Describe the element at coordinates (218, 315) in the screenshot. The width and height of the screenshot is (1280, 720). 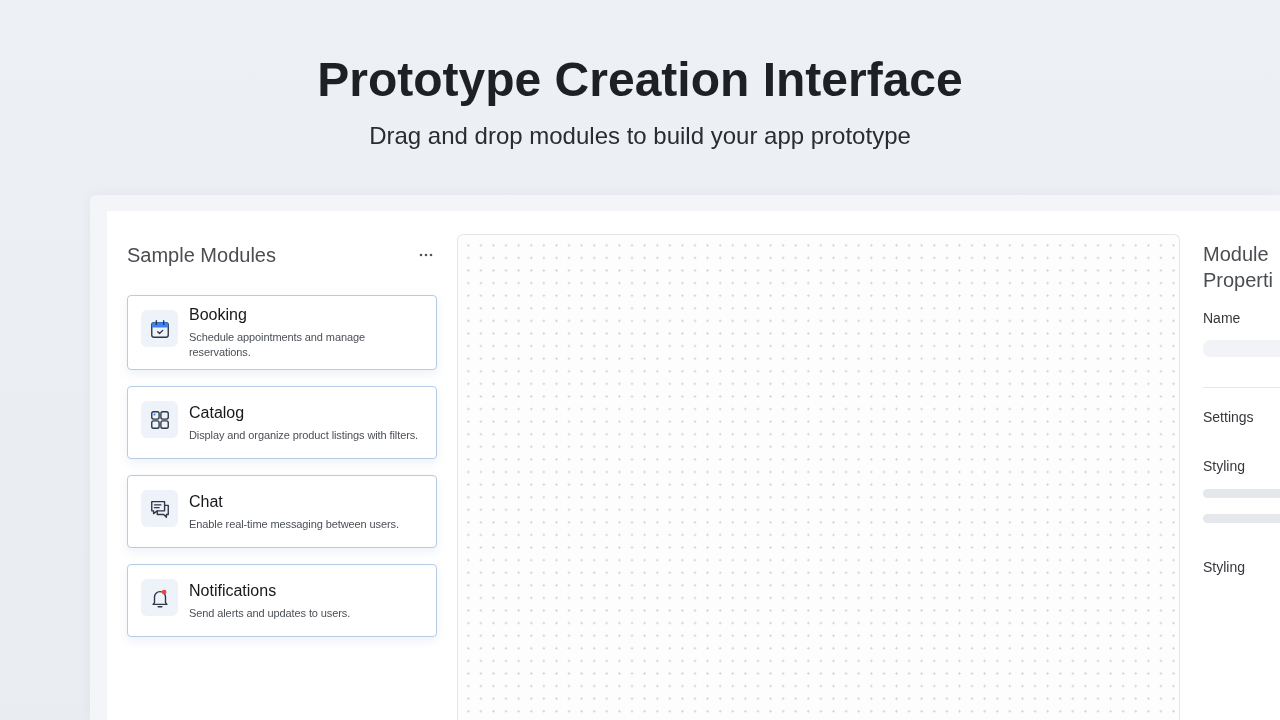
I see `module-title: Booking` at that location.